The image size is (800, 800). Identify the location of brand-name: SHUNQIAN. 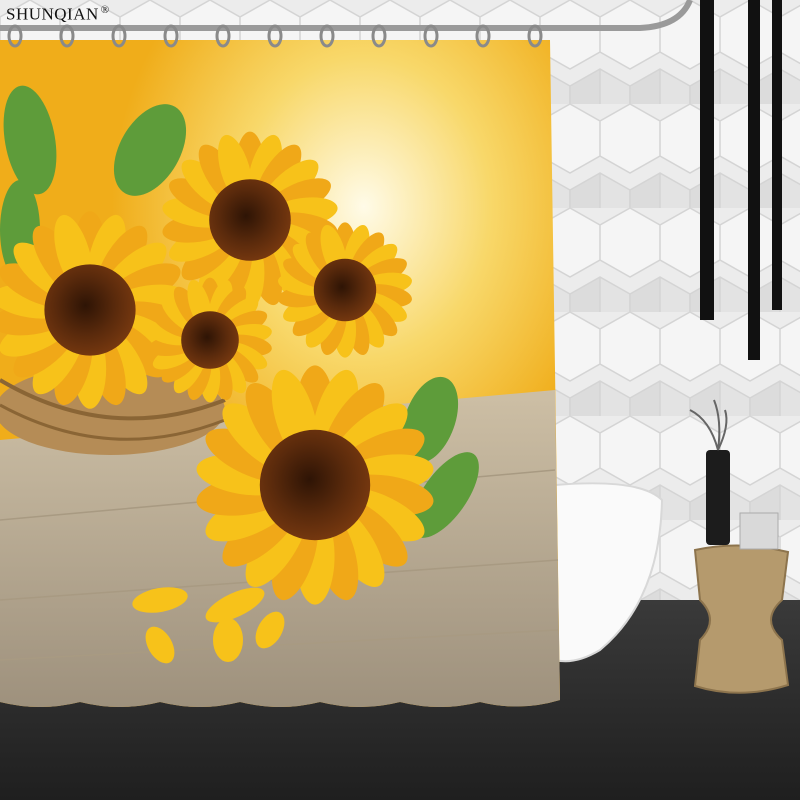
(52, 14).